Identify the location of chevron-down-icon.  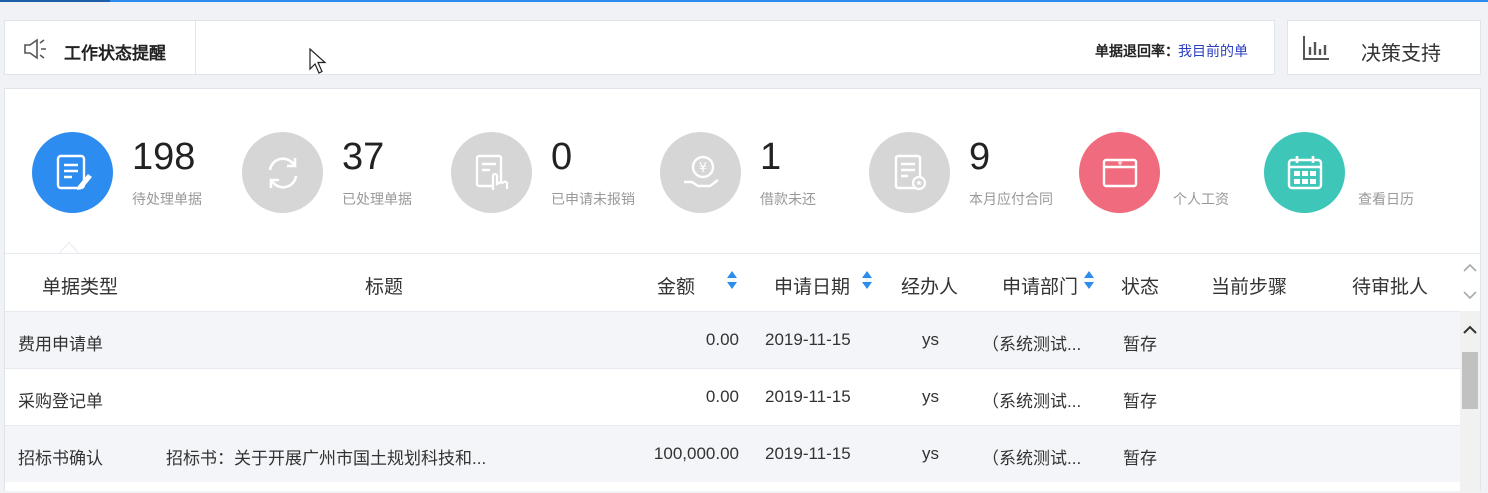
(1470, 295).